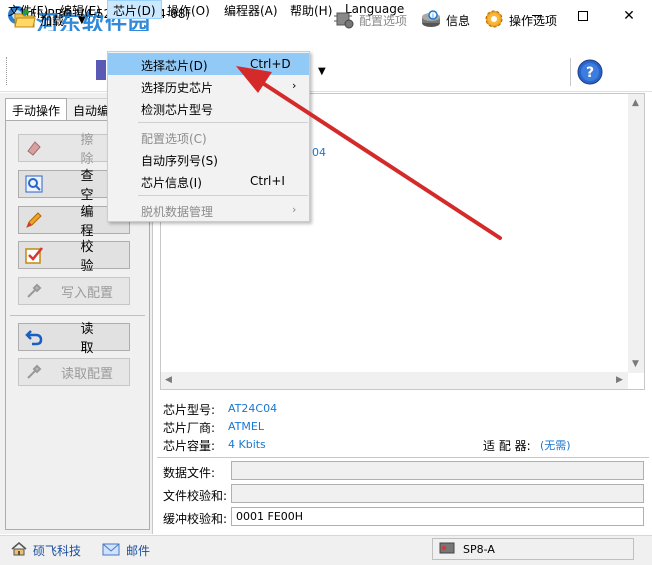 The width and height of the screenshot is (652, 565). I want to click on svg-text: i, so click(433, 16).